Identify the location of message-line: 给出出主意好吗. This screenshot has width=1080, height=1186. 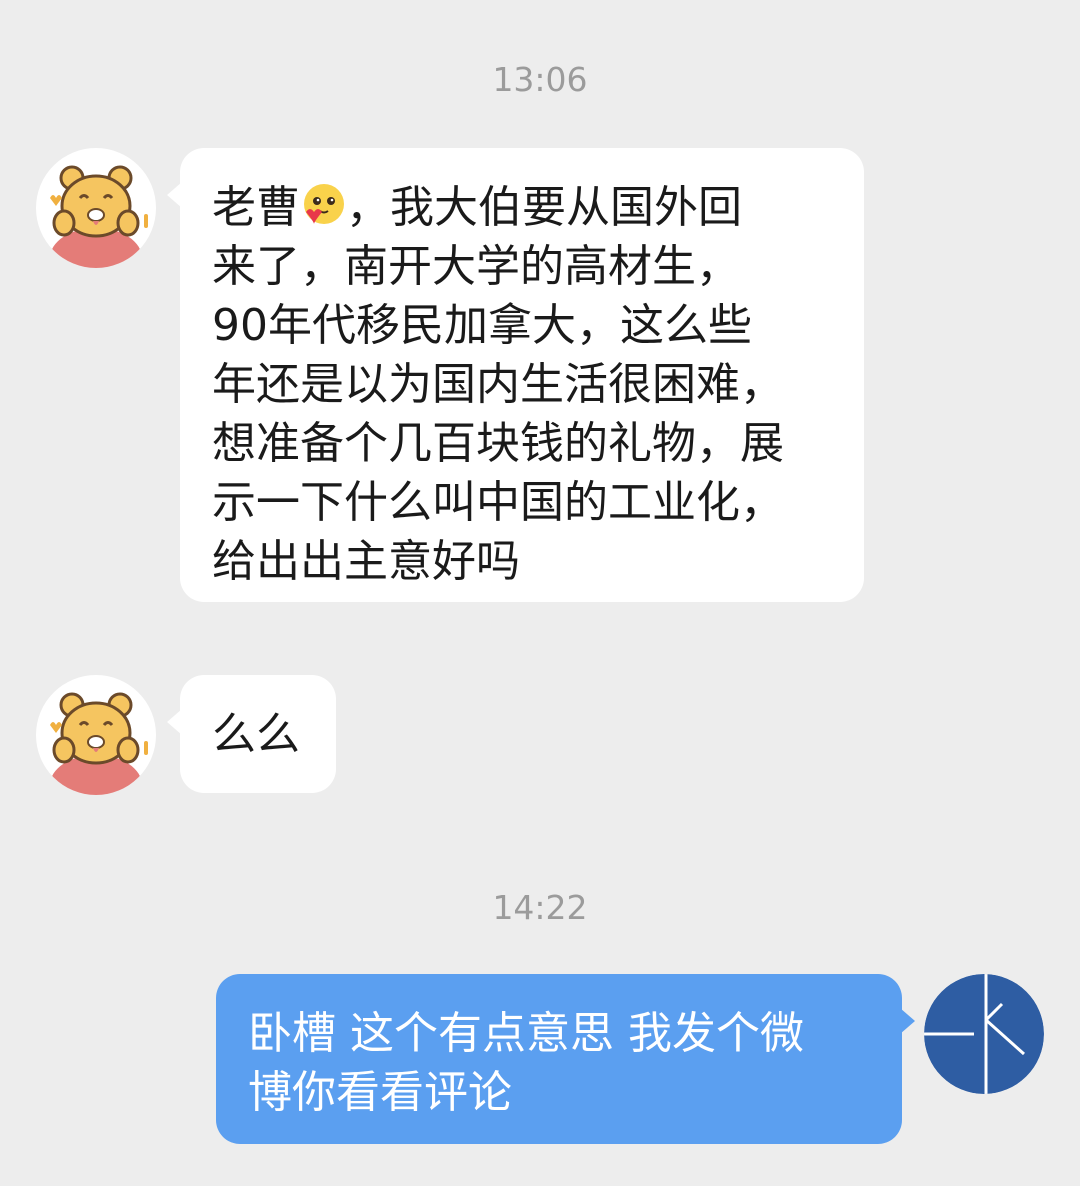
(366, 561).